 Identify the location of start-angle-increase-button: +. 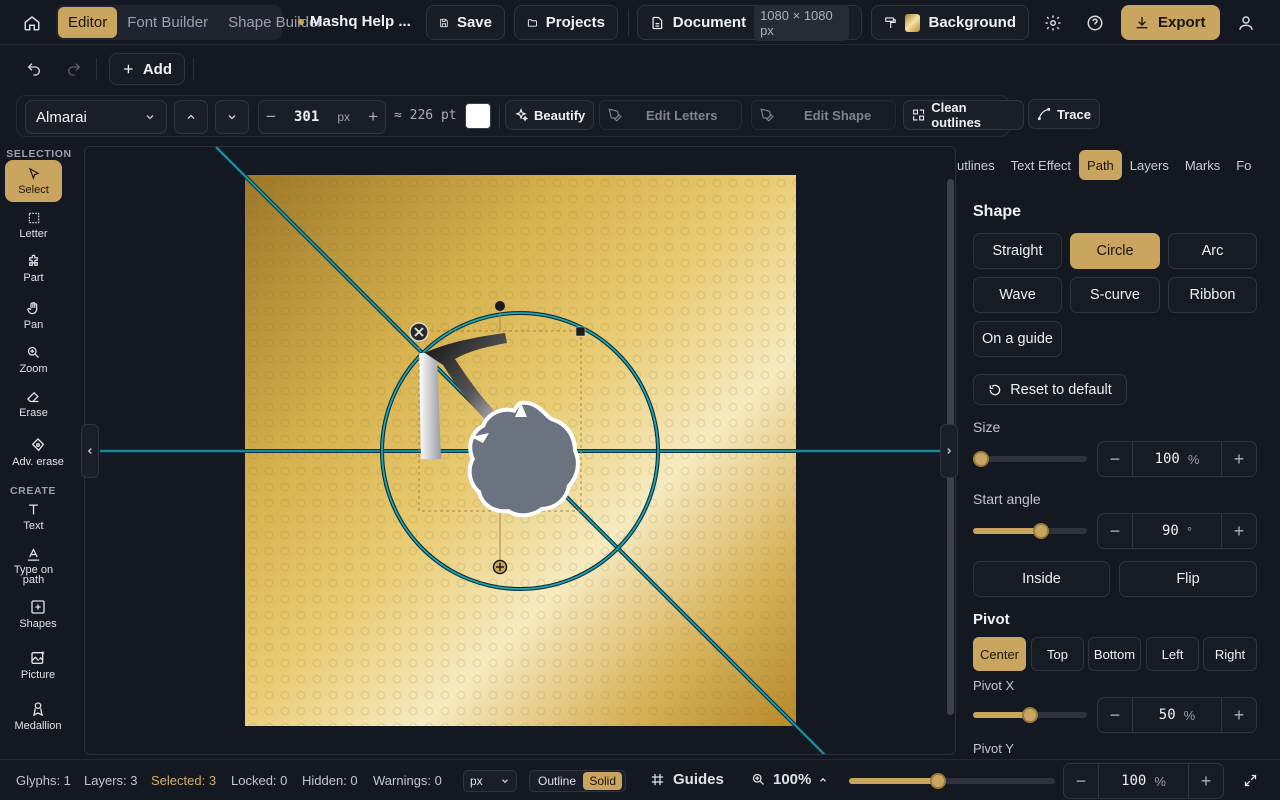
(1239, 531).